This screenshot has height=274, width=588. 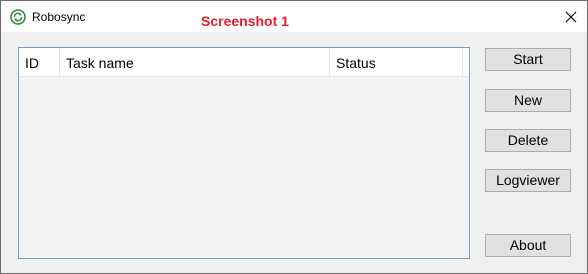 I want to click on screenshot-annotation: Screenshot 1, so click(x=245, y=21).